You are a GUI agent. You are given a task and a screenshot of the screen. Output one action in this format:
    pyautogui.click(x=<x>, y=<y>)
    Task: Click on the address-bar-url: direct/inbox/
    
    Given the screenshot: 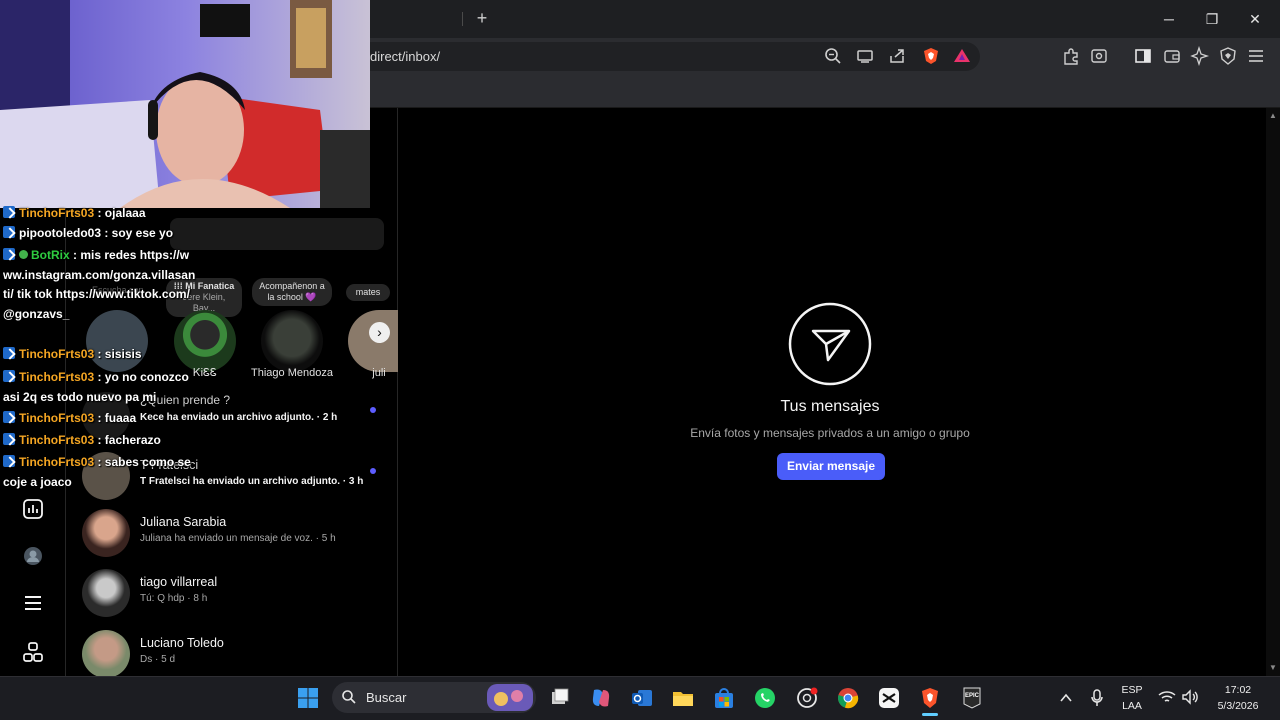 What is the action you would take?
    pyautogui.click(x=405, y=56)
    